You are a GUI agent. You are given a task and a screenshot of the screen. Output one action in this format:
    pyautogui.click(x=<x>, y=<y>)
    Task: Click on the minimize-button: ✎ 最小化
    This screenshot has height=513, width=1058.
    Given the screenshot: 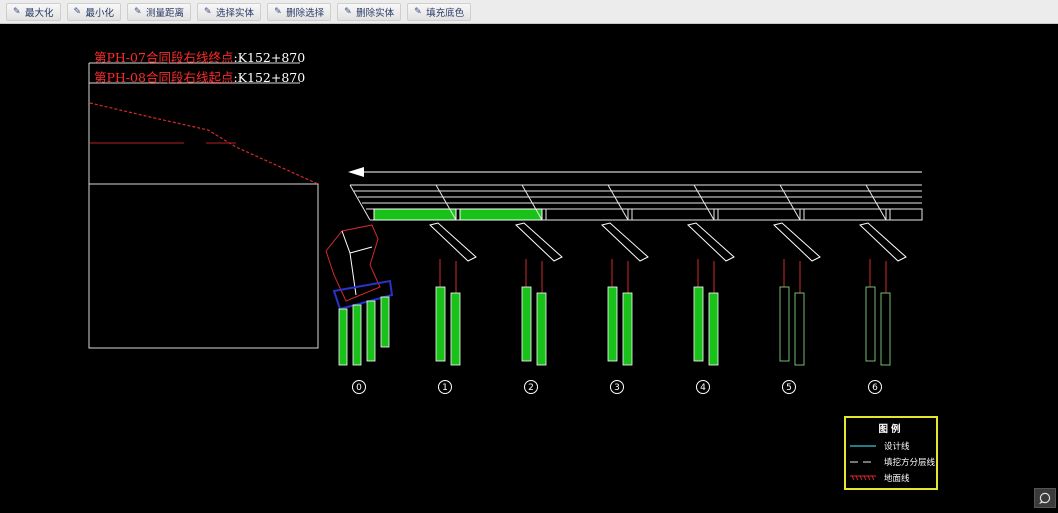 What is the action you would take?
    pyautogui.click(x=94, y=11)
    